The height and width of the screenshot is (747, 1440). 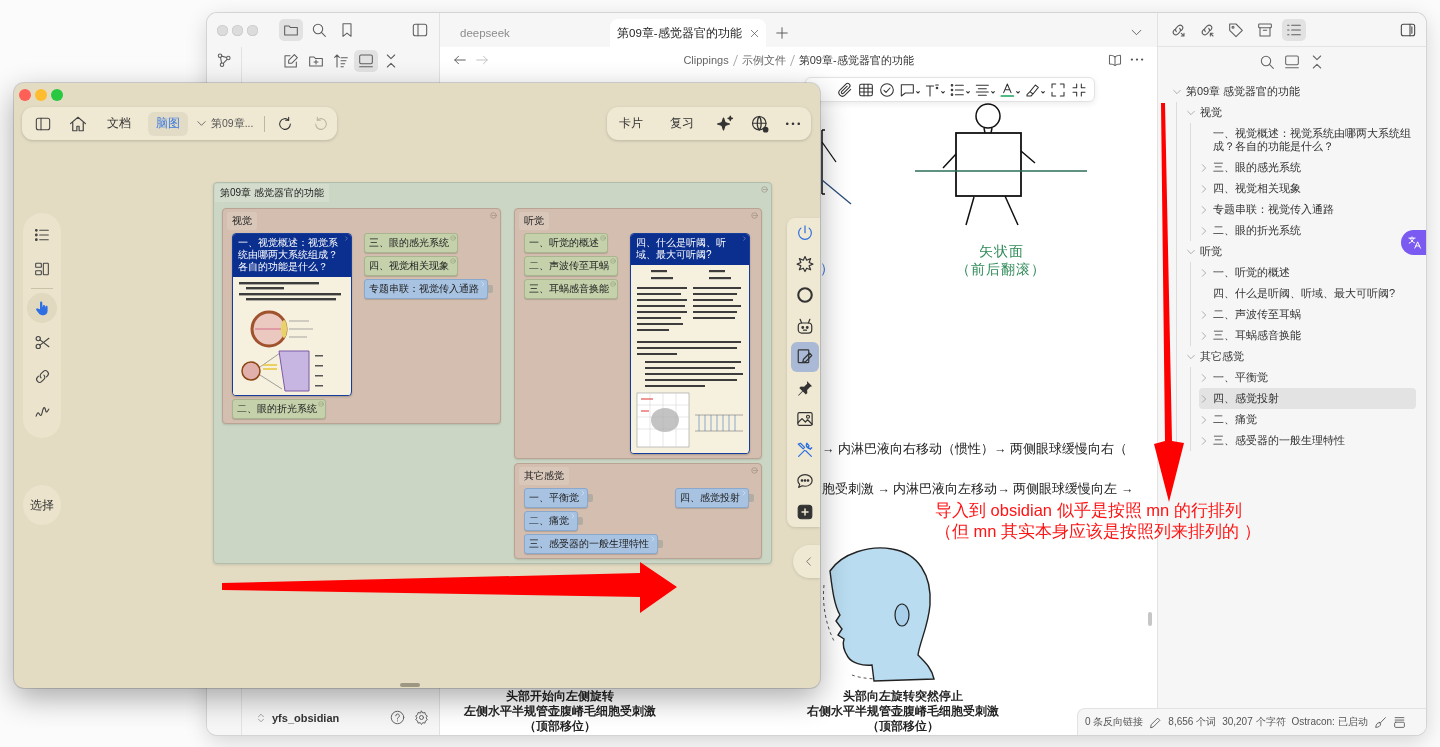 I want to click on resize-handle, so click(x=410, y=685).